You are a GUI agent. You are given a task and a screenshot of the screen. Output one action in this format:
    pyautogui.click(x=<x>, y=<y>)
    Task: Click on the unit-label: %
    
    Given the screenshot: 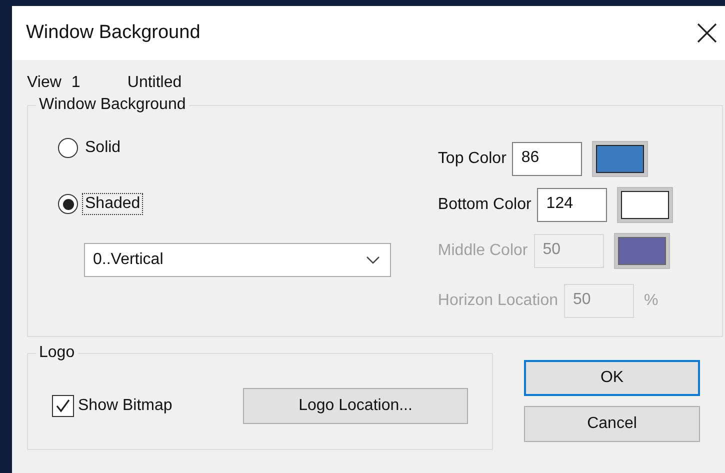 What is the action you would take?
    pyautogui.click(x=652, y=301)
    